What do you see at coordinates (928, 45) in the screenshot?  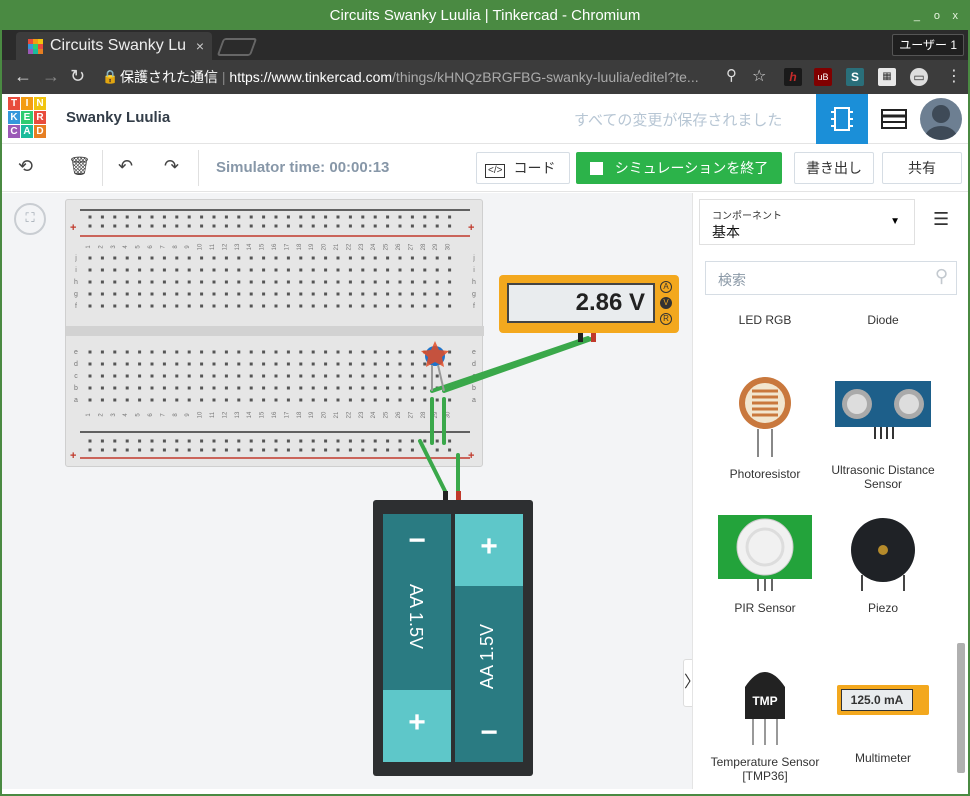 I see `profile-button: ユーザー 1` at bounding box center [928, 45].